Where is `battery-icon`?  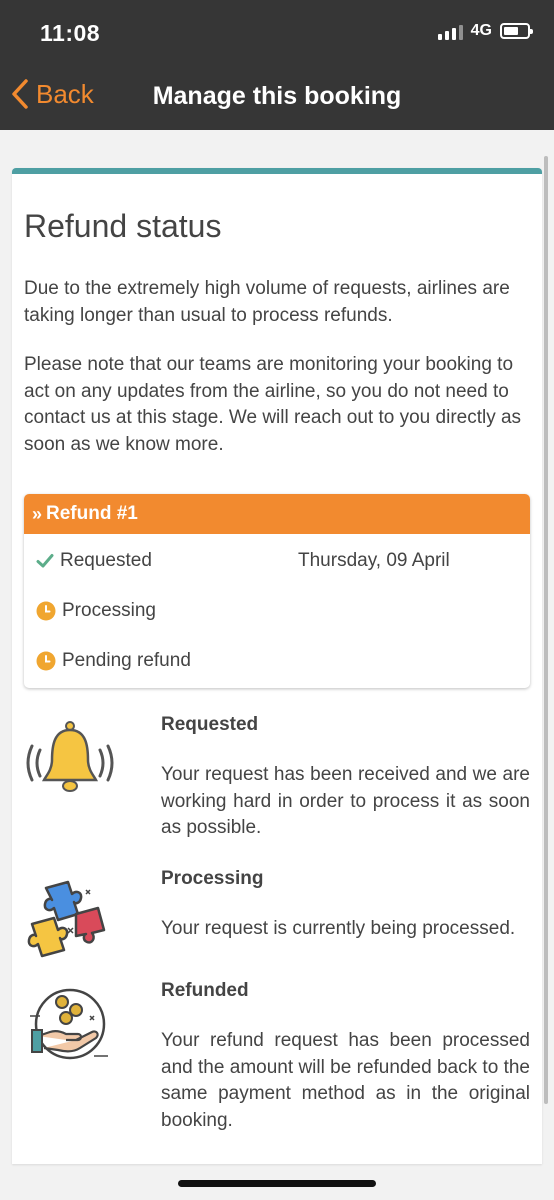
battery-icon is located at coordinates (516, 31).